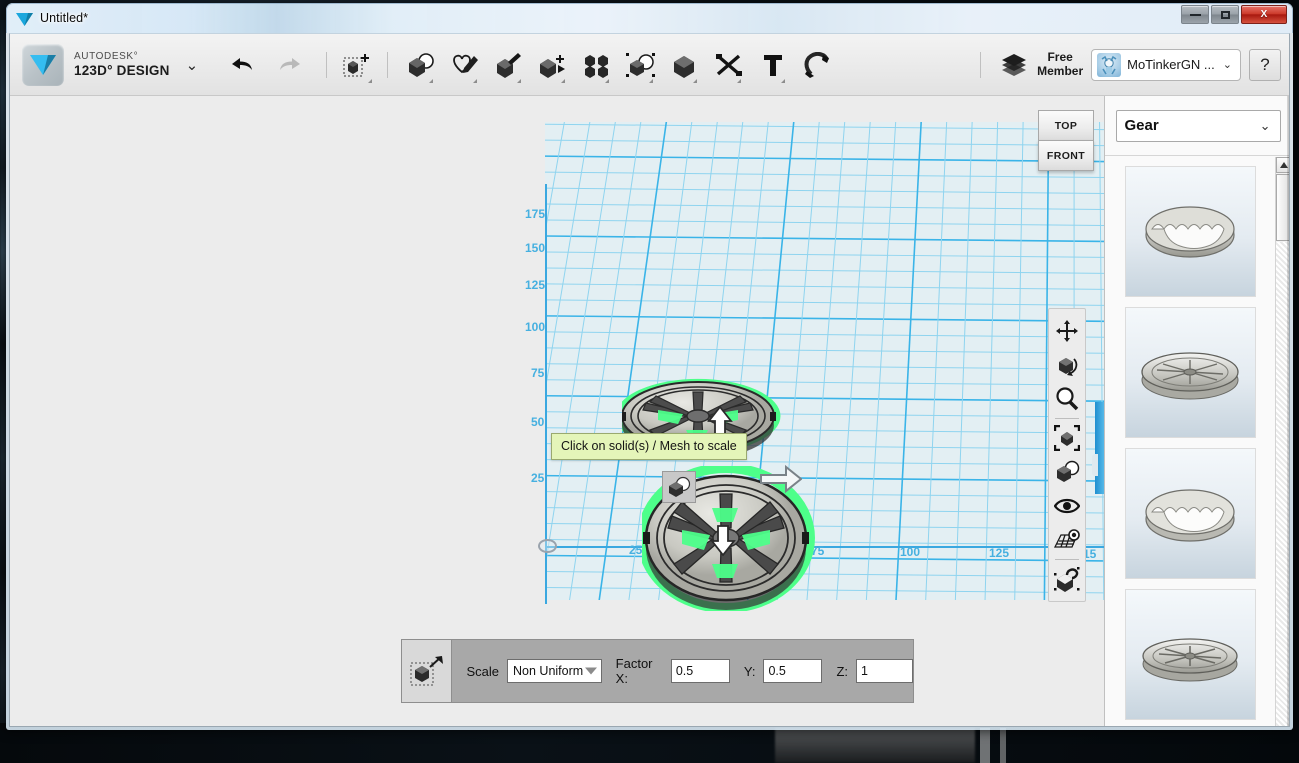  Describe the element at coordinates (641, 65) in the screenshot. I see `grouping-tool-button` at that location.